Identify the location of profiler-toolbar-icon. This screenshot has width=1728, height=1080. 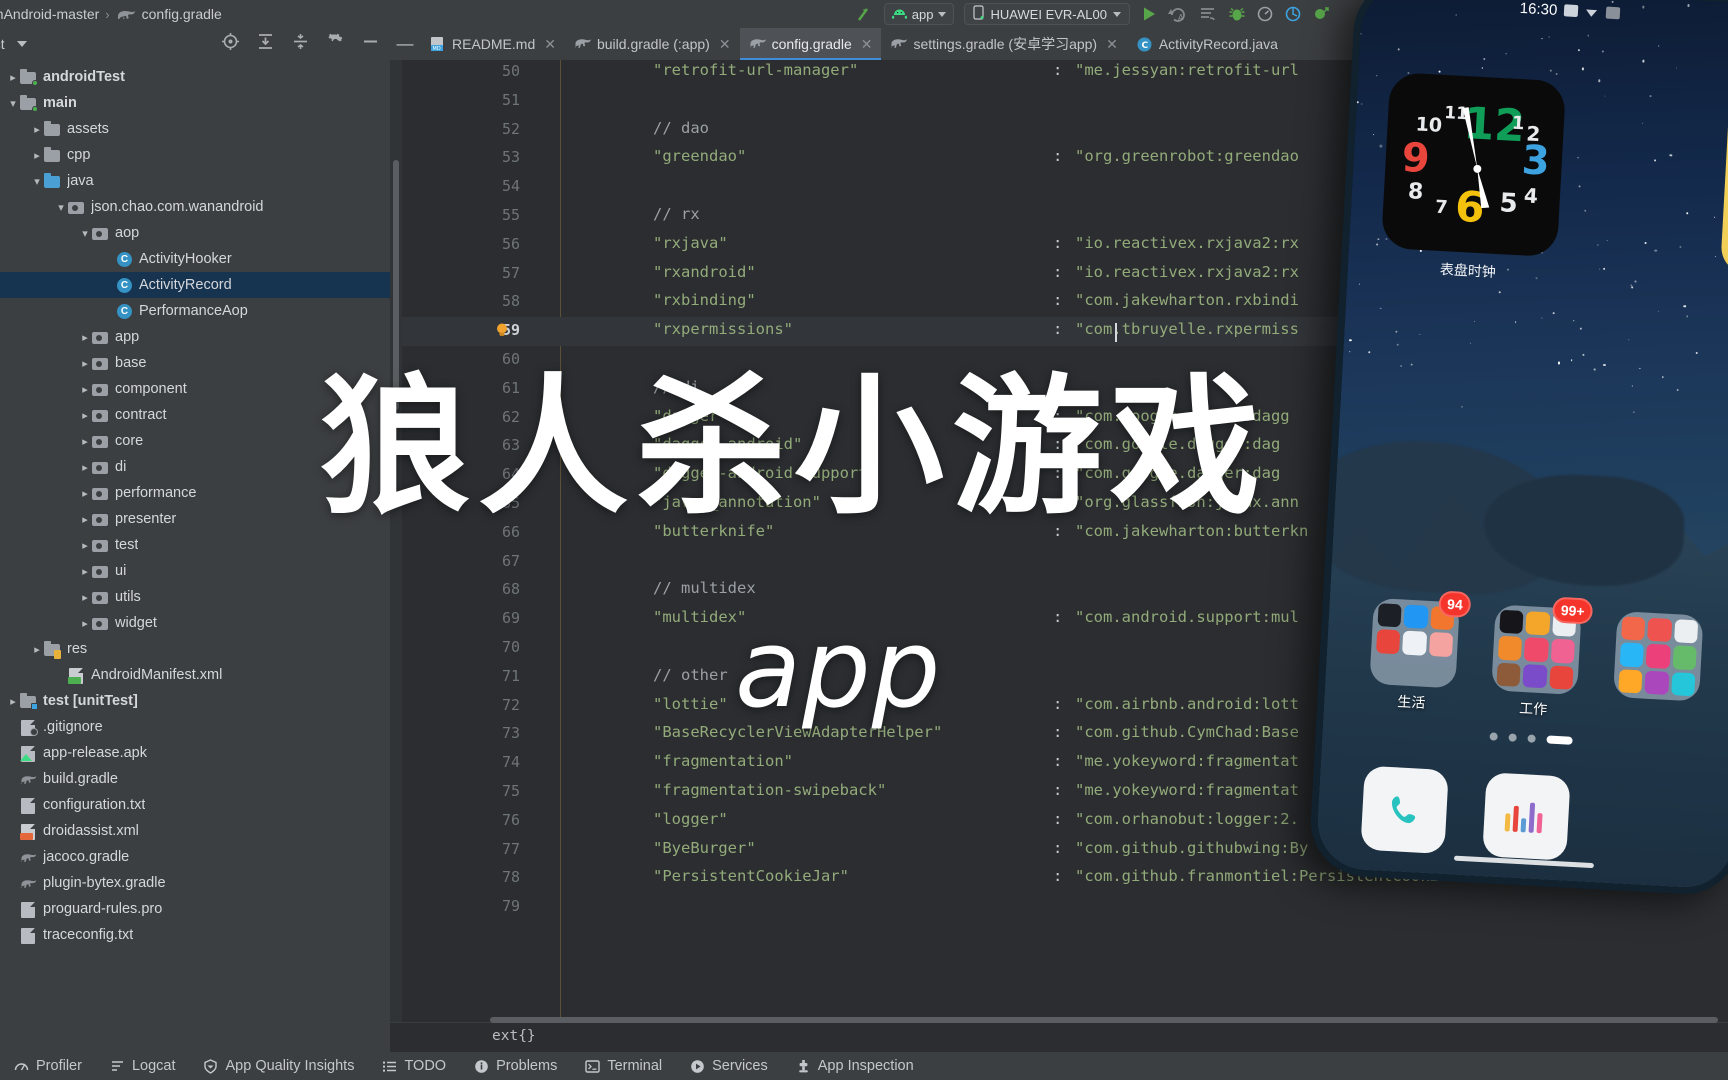
(1265, 14).